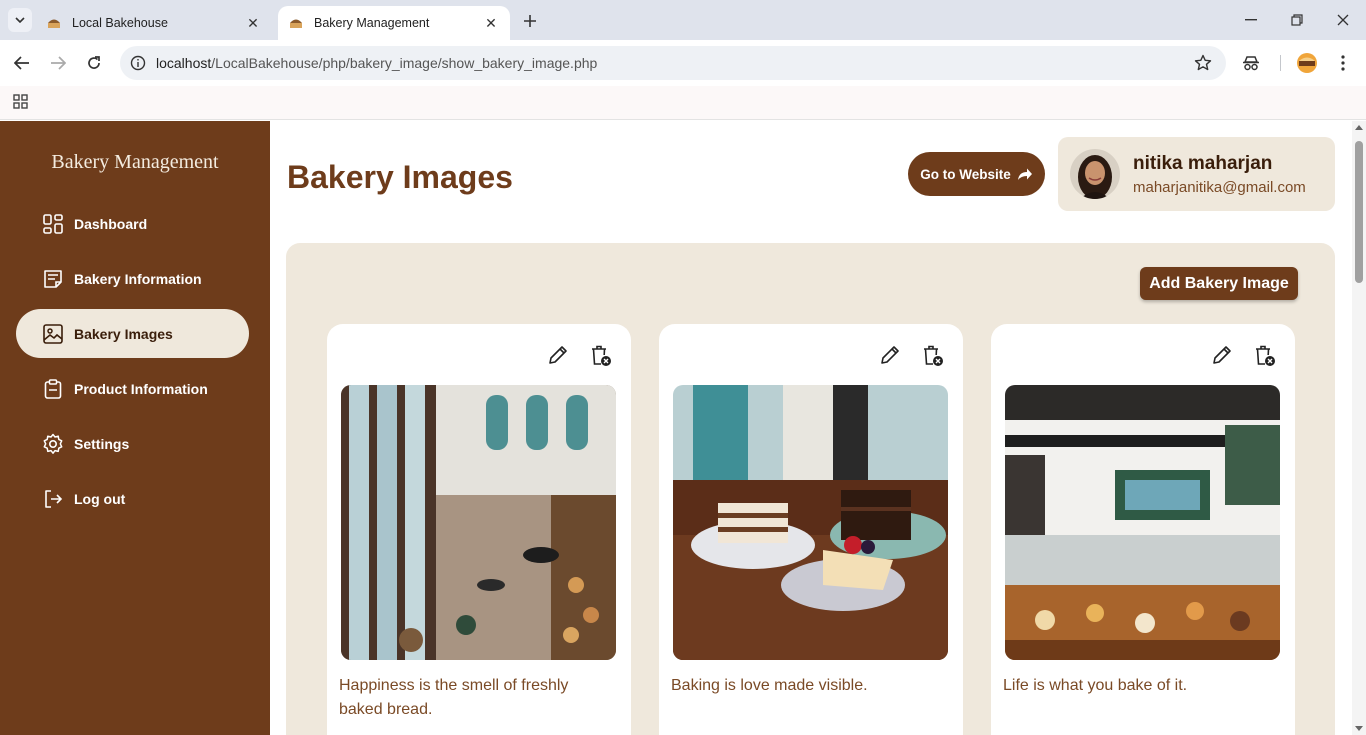 This screenshot has height=735, width=1366. Describe the element at coordinates (123, 333) in the screenshot. I see `sidebar-item-label: Bakery Images` at that location.